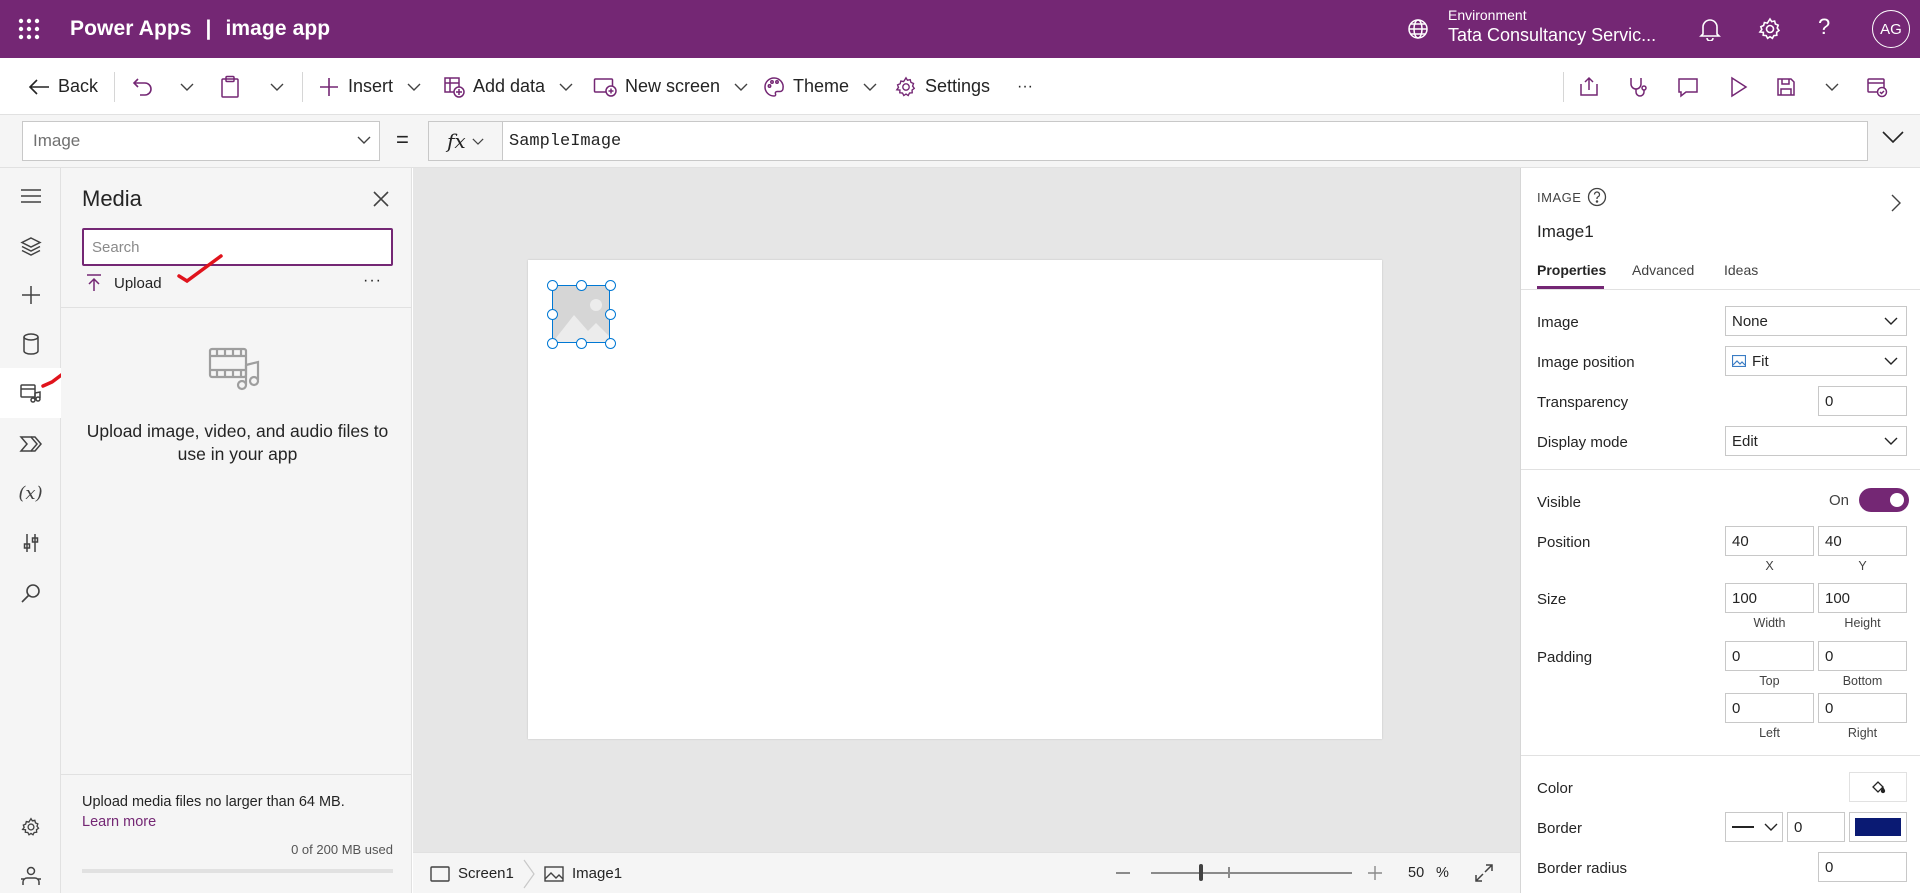  What do you see at coordinates (508, 86) in the screenshot?
I see `add-data-button: Add data` at bounding box center [508, 86].